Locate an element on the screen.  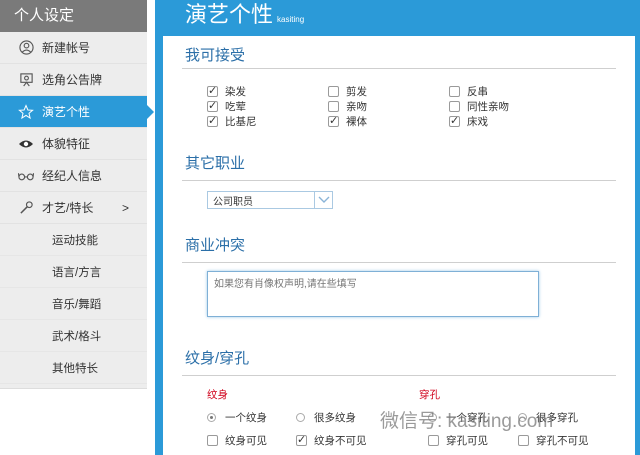
checkbox-tattoo-hidden: 纹身不可见 is located at coordinates (331, 440).